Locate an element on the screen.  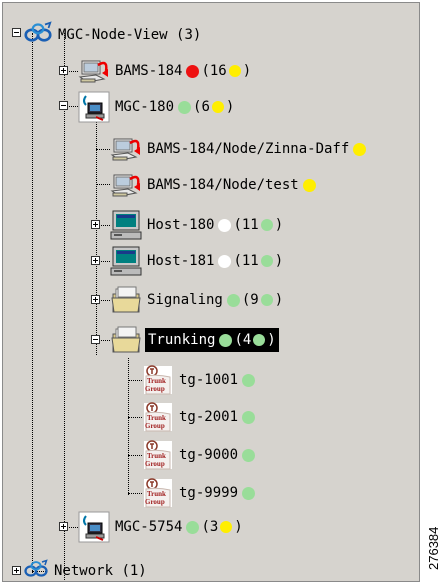
tree-node-bams-zinna-daff: BAMS-184/Node/Zinna-Daff is located at coordinates (240, 149).